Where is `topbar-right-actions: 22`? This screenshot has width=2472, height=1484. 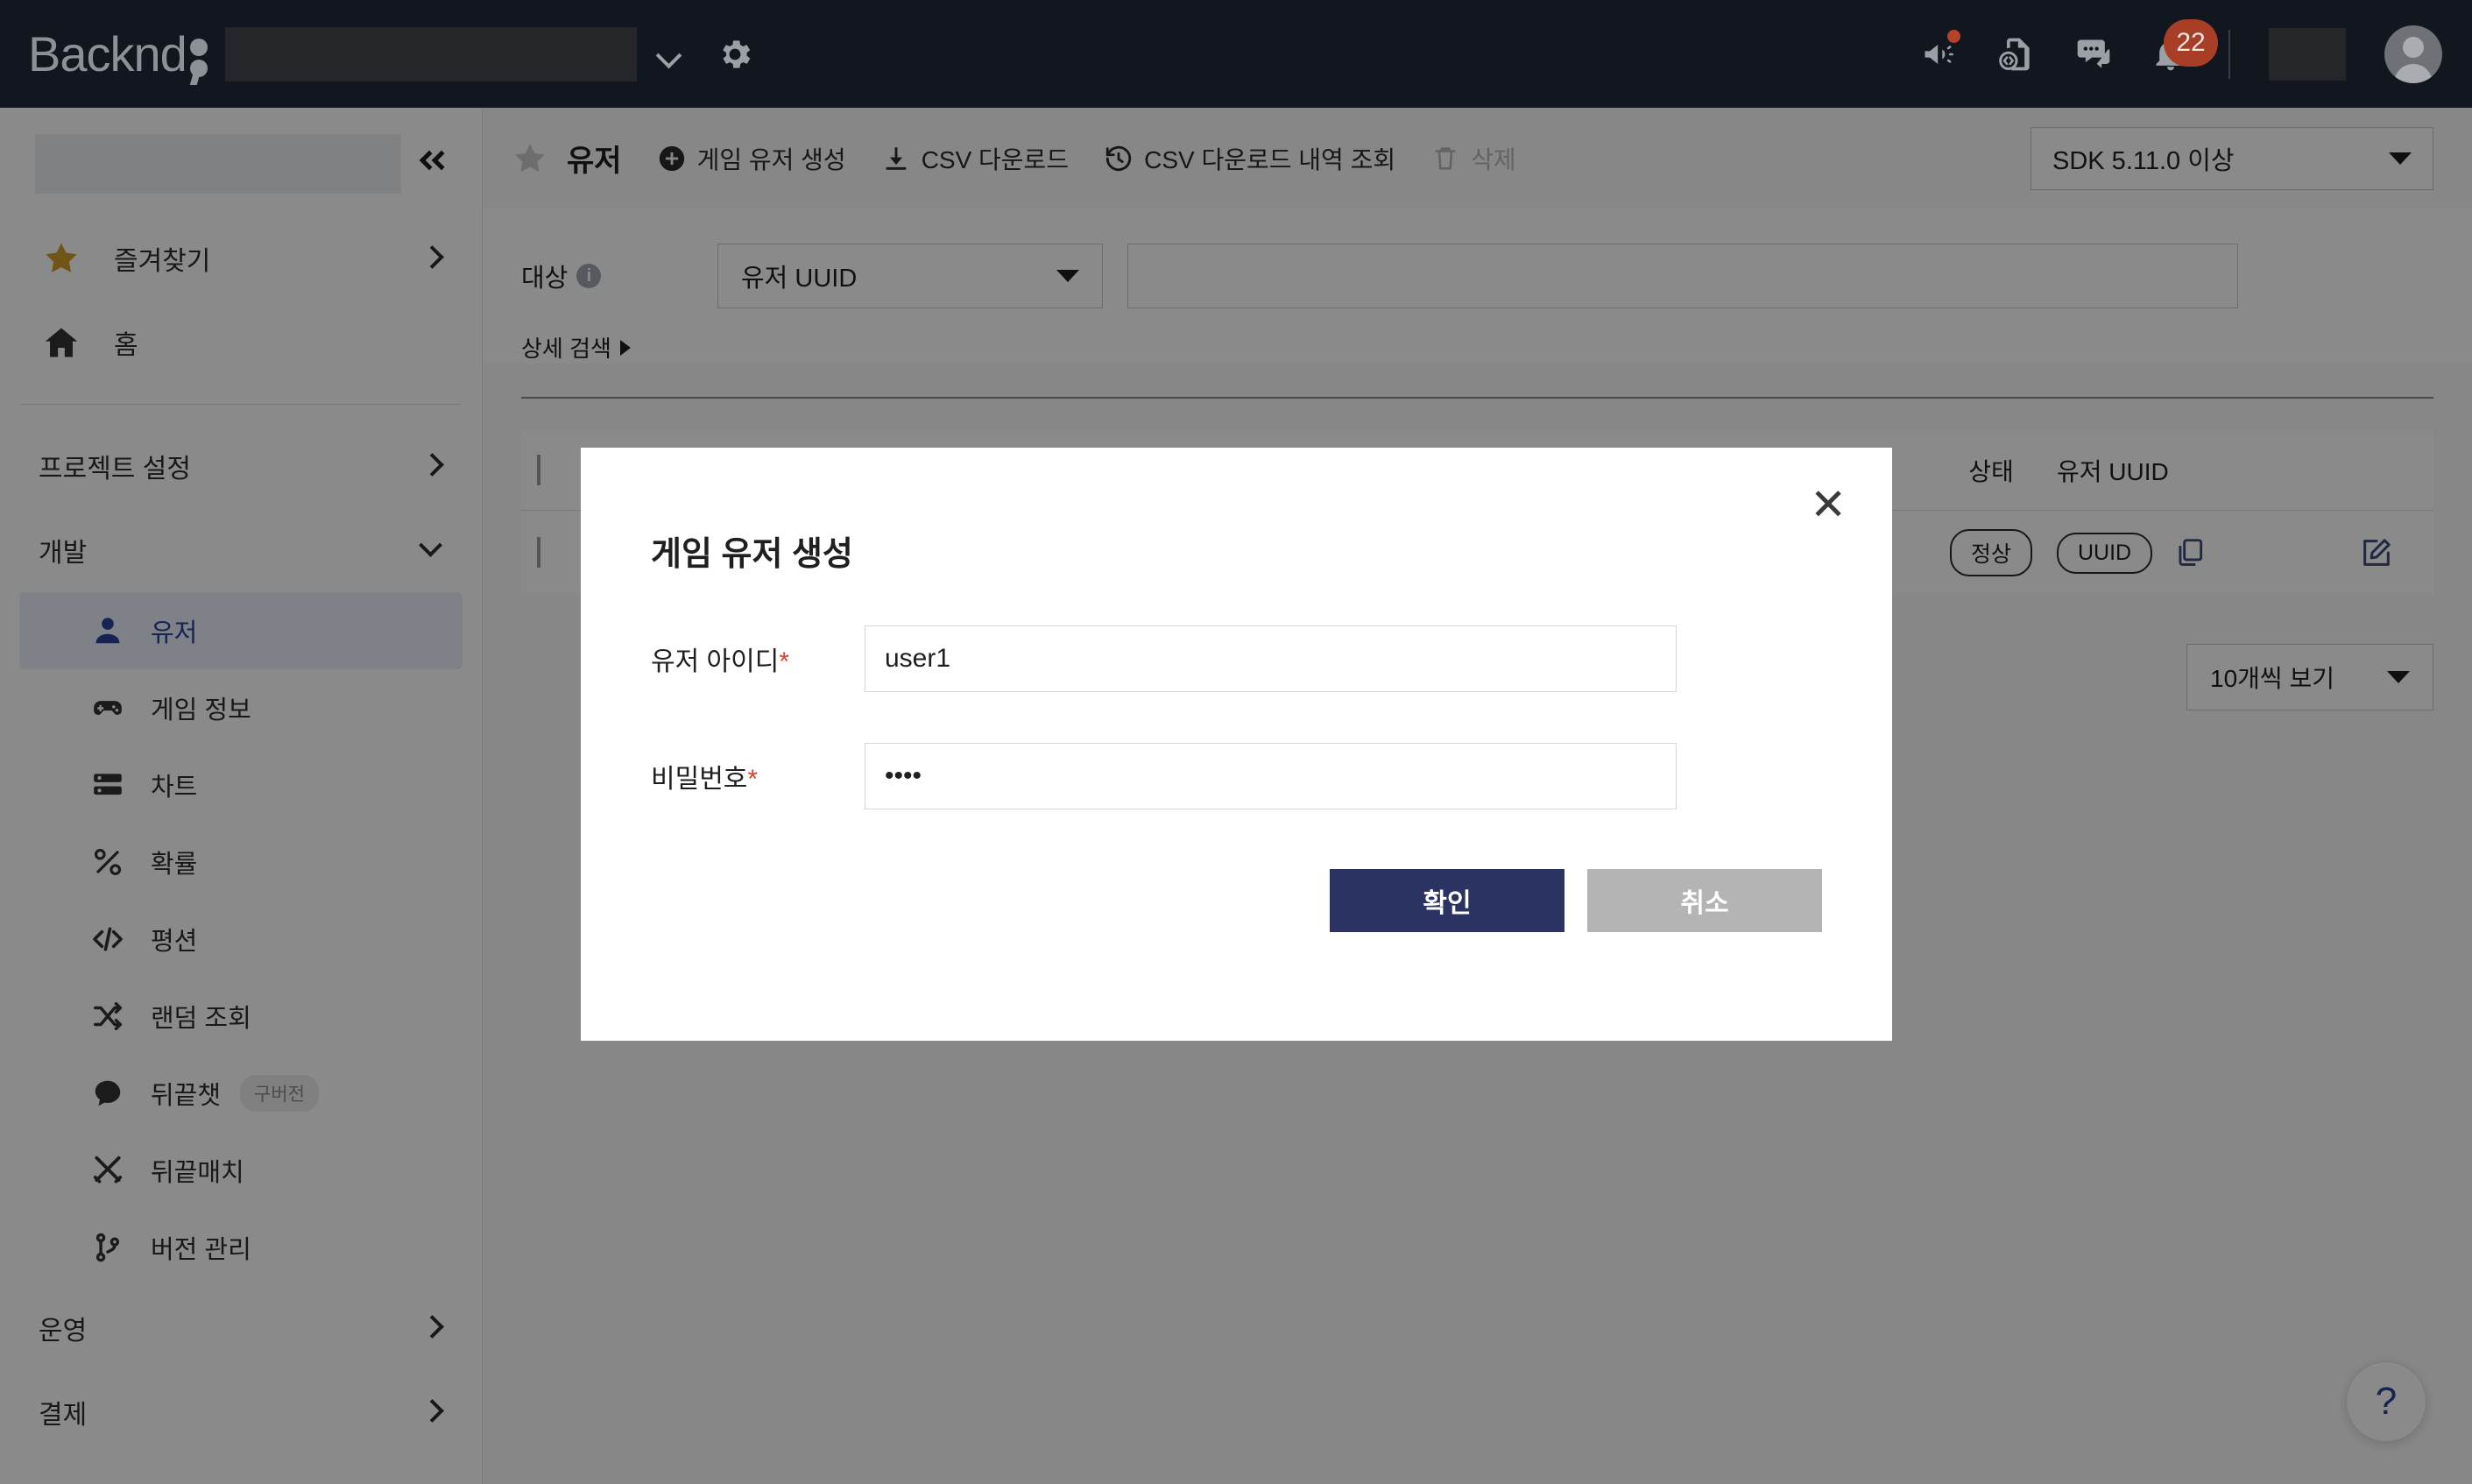 topbar-right-actions: 22 is located at coordinates (2196, 51).